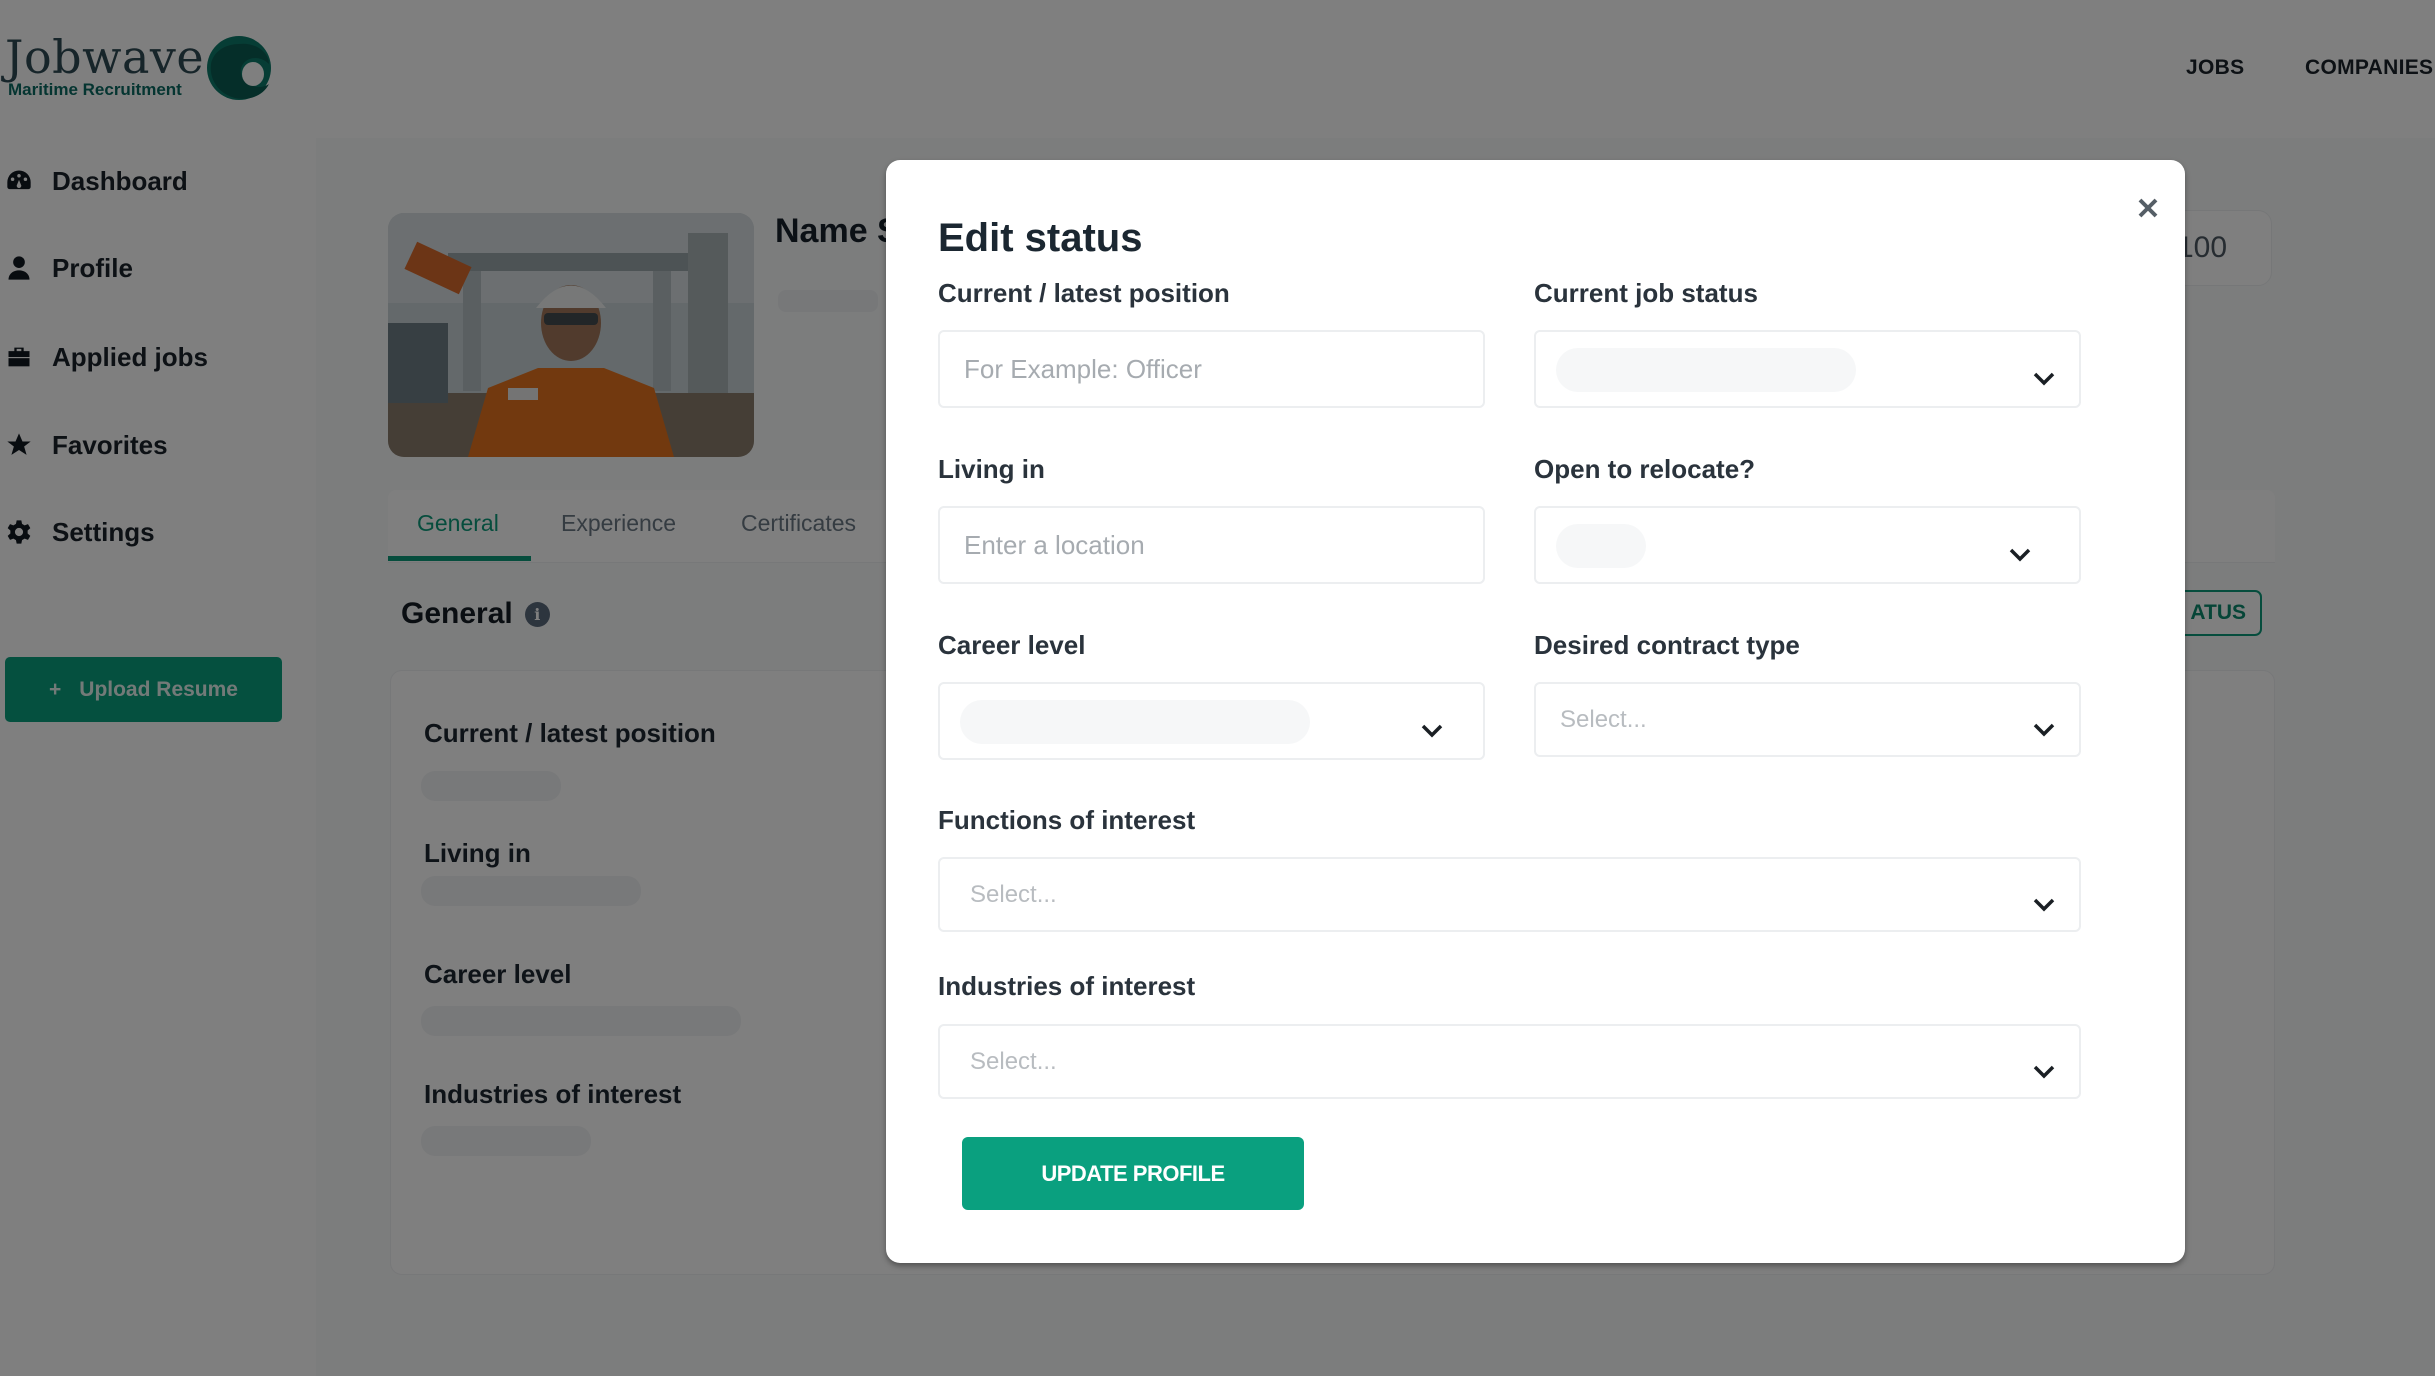  What do you see at coordinates (1601, 546) in the screenshot?
I see `relocate-value-redacted` at bounding box center [1601, 546].